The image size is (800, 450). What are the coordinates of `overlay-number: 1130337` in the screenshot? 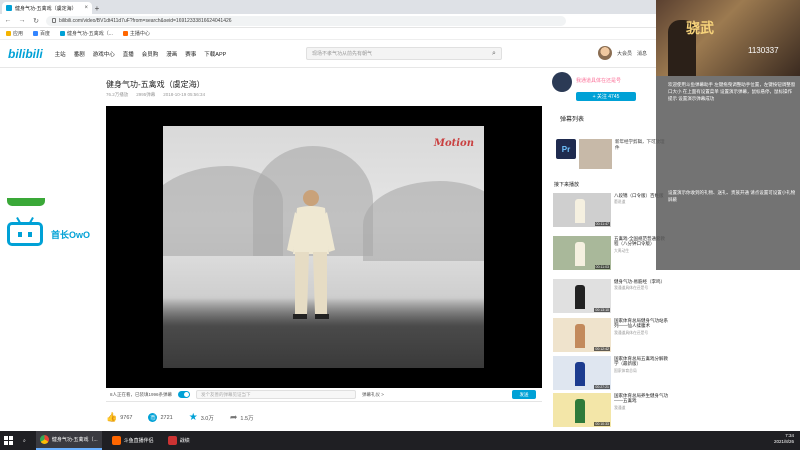 It's located at (763, 50).